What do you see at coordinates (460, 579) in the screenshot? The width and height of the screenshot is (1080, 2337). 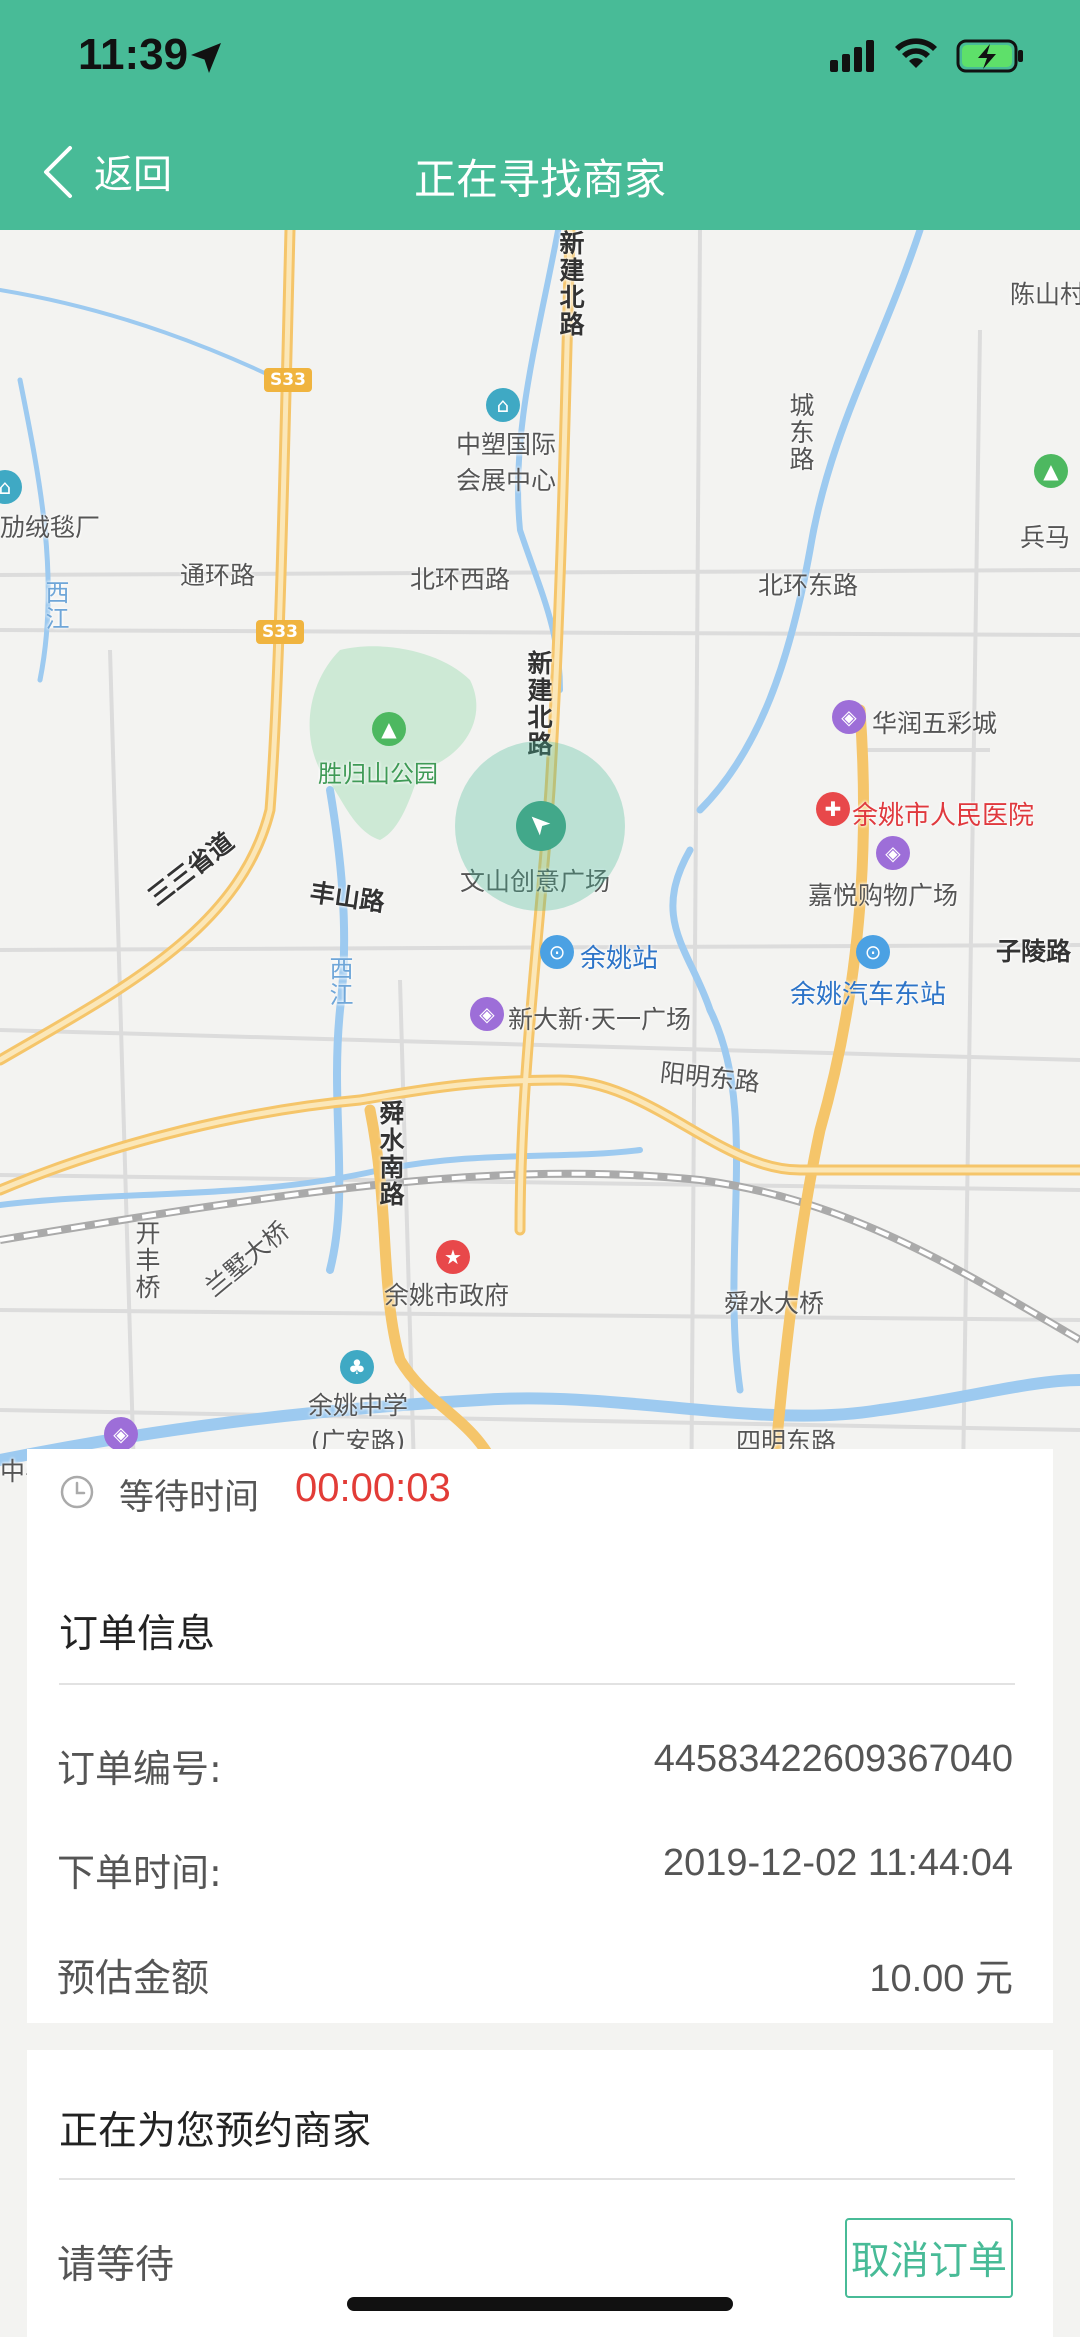 I see `map-label-road: 北环西路` at bounding box center [460, 579].